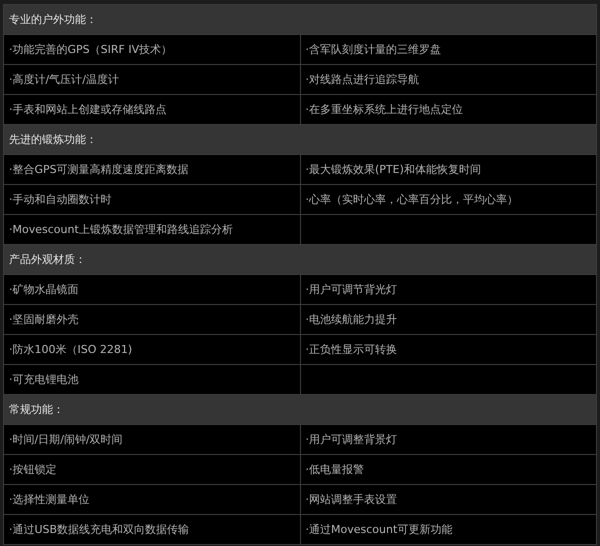 The image size is (600, 546). Describe the element at coordinates (448, 529) in the screenshot. I see `table-cell: ·通过Movescount可更新功能` at that location.